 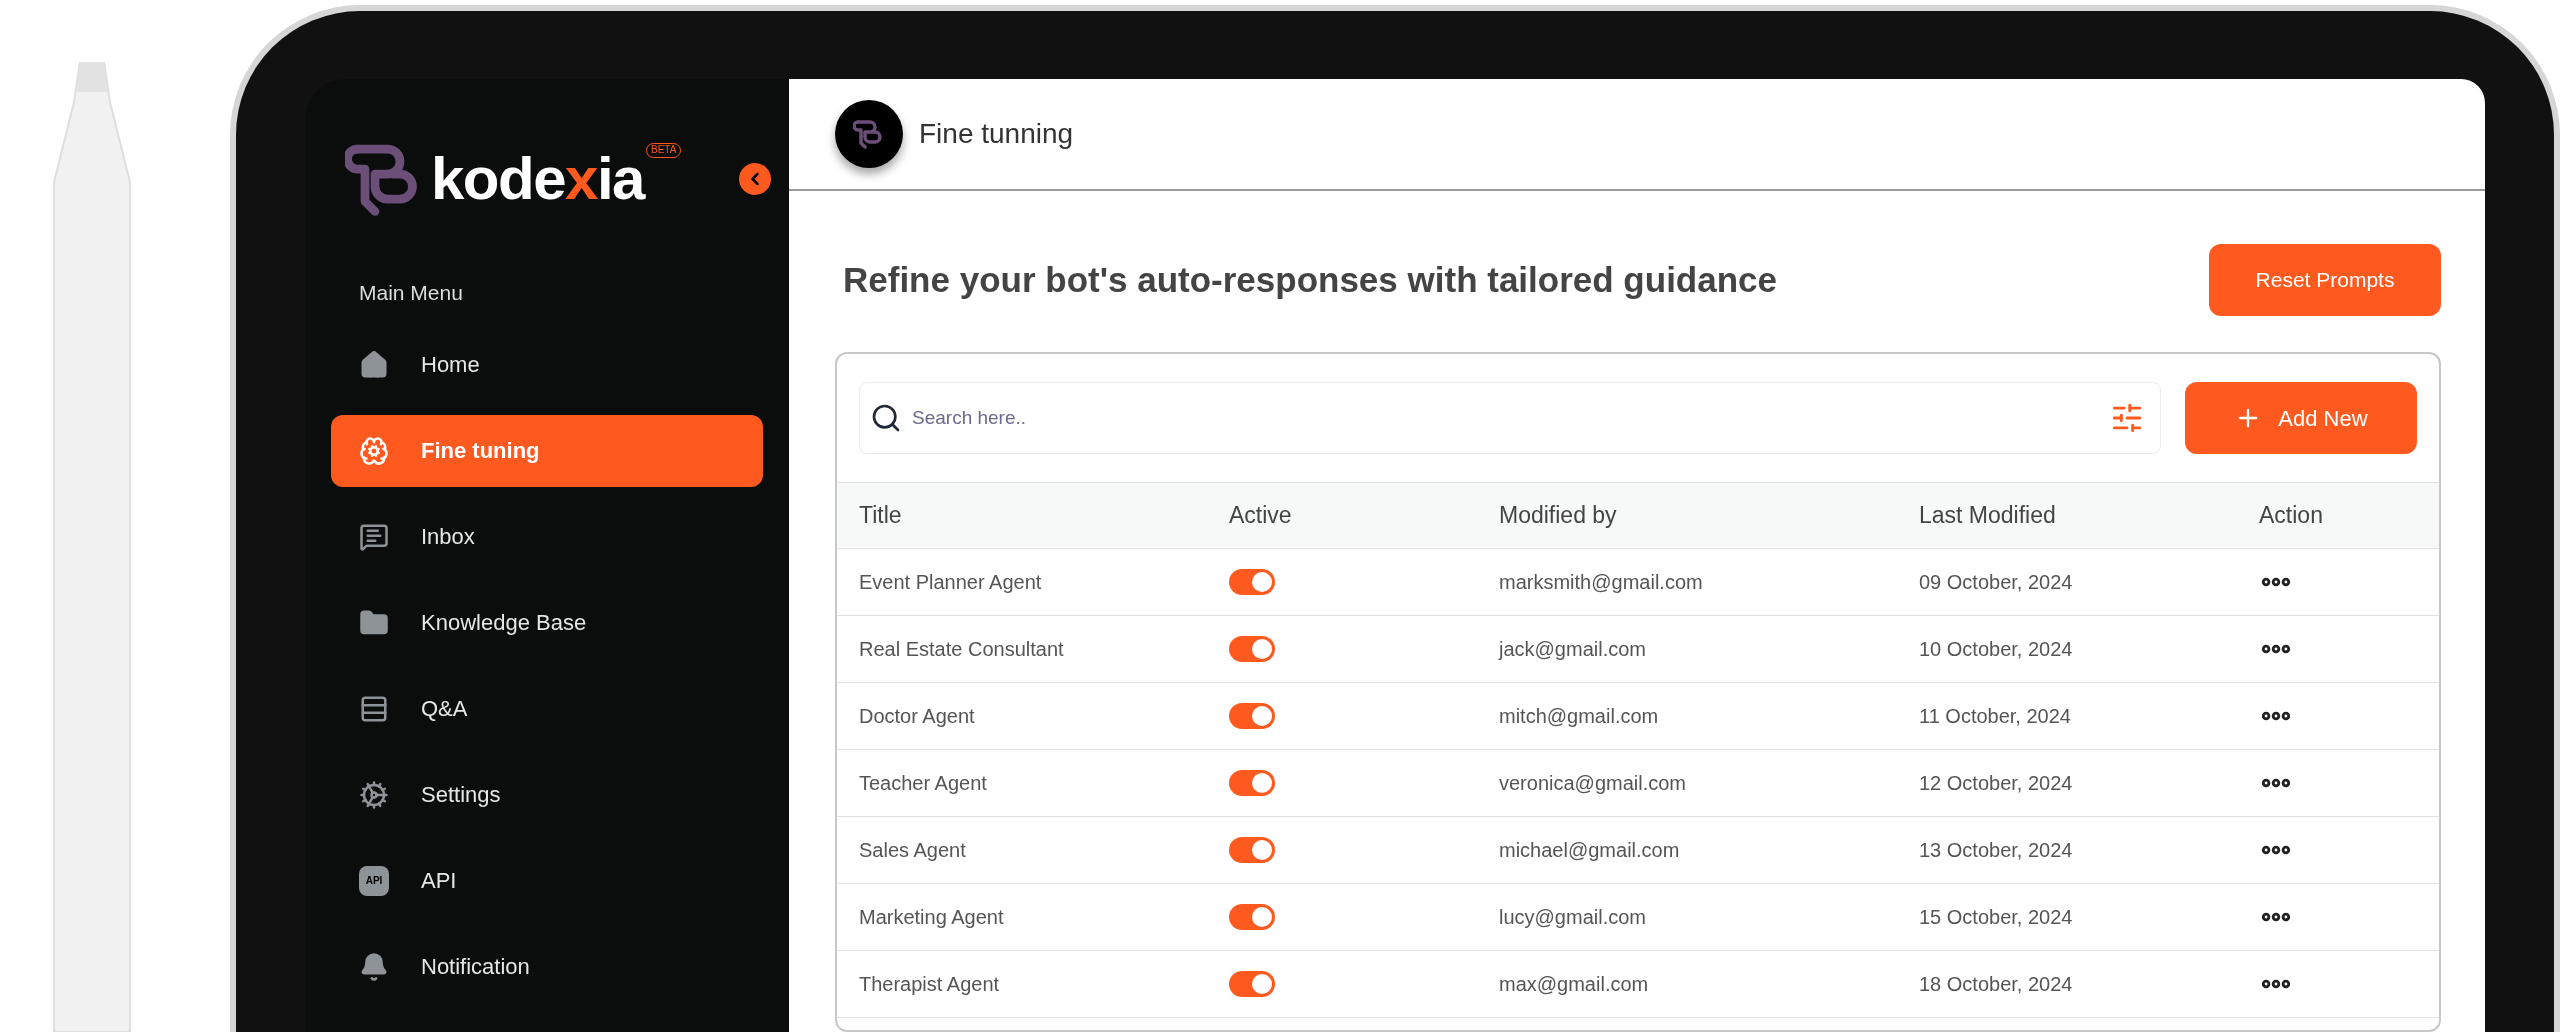 What do you see at coordinates (374, 880) in the screenshot?
I see `api-icon: API` at bounding box center [374, 880].